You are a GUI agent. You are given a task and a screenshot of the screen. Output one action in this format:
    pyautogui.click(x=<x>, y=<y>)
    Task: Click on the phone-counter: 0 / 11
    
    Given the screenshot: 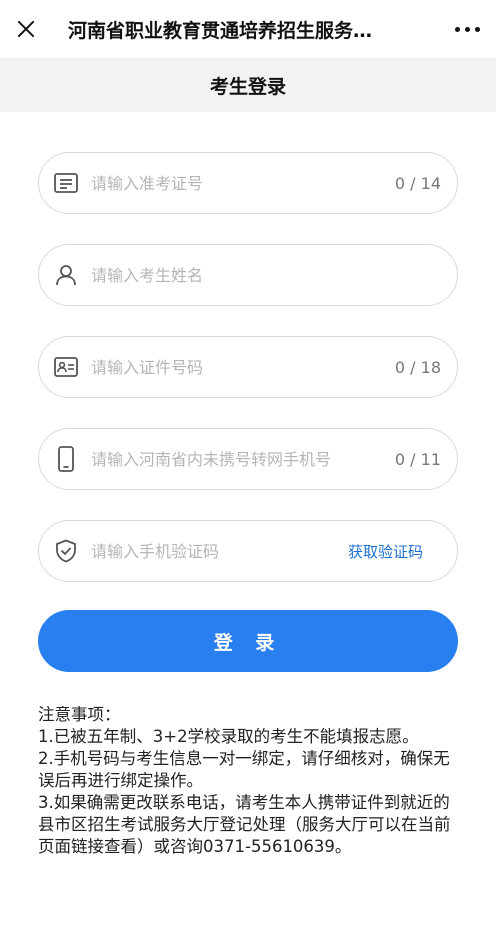 What is the action you would take?
    pyautogui.click(x=417, y=459)
    